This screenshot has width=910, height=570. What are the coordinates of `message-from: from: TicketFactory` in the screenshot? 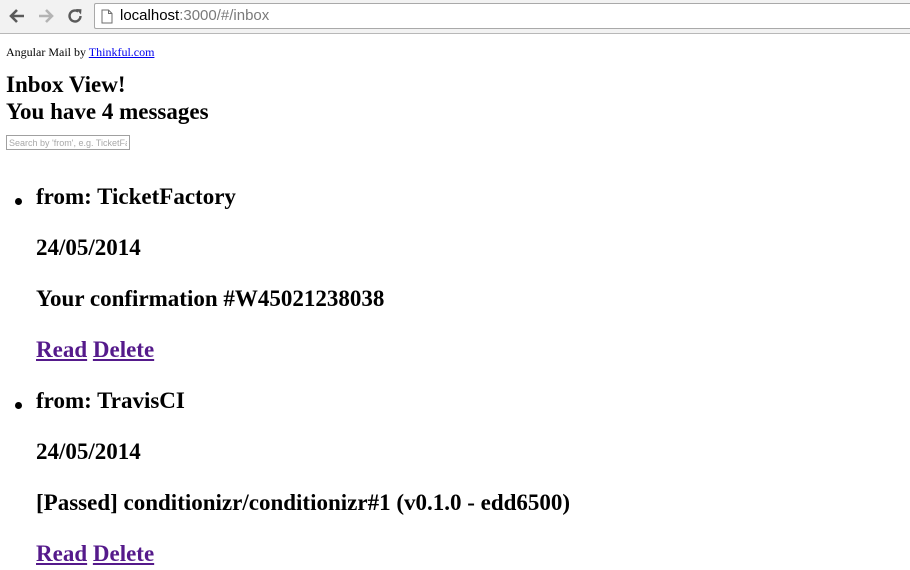 It's located at (136, 196).